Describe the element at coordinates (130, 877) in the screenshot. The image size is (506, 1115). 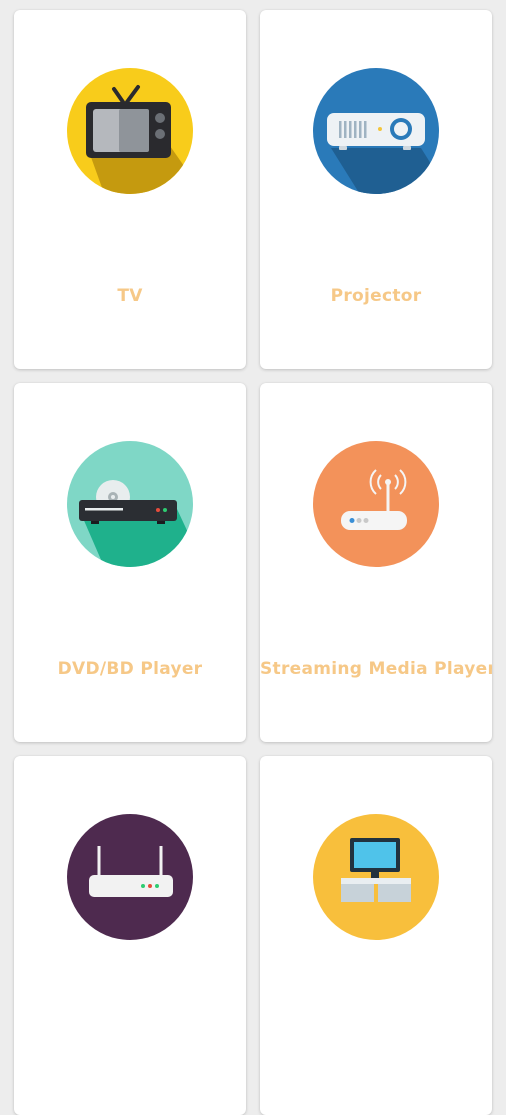
I see `router-icon` at that location.